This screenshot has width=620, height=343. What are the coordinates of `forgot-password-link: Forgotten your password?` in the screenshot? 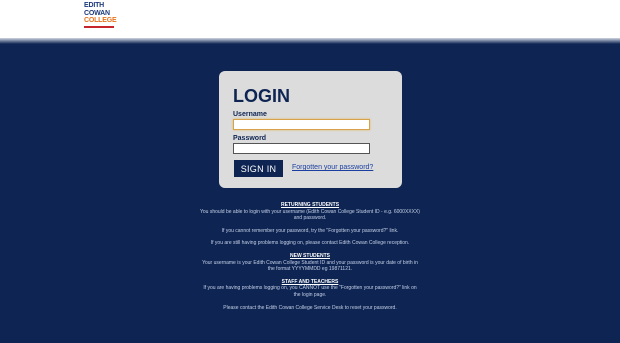 It's located at (332, 167).